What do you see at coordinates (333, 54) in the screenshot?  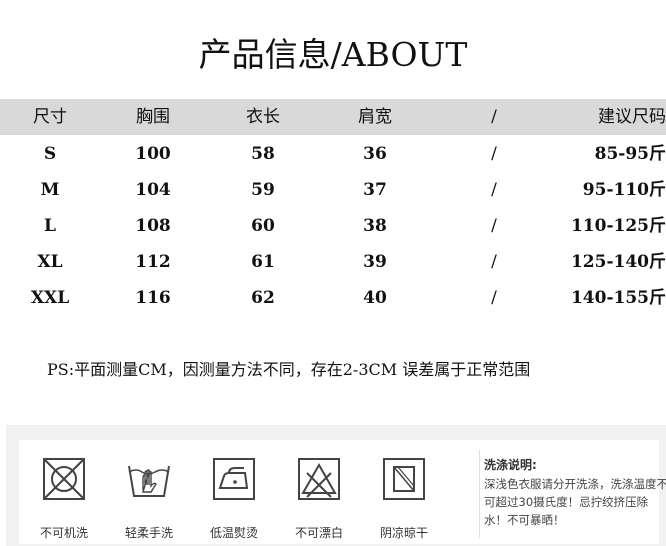 I see `page-title: 产品信息/ABOUT` at bounding box center [333, 54].